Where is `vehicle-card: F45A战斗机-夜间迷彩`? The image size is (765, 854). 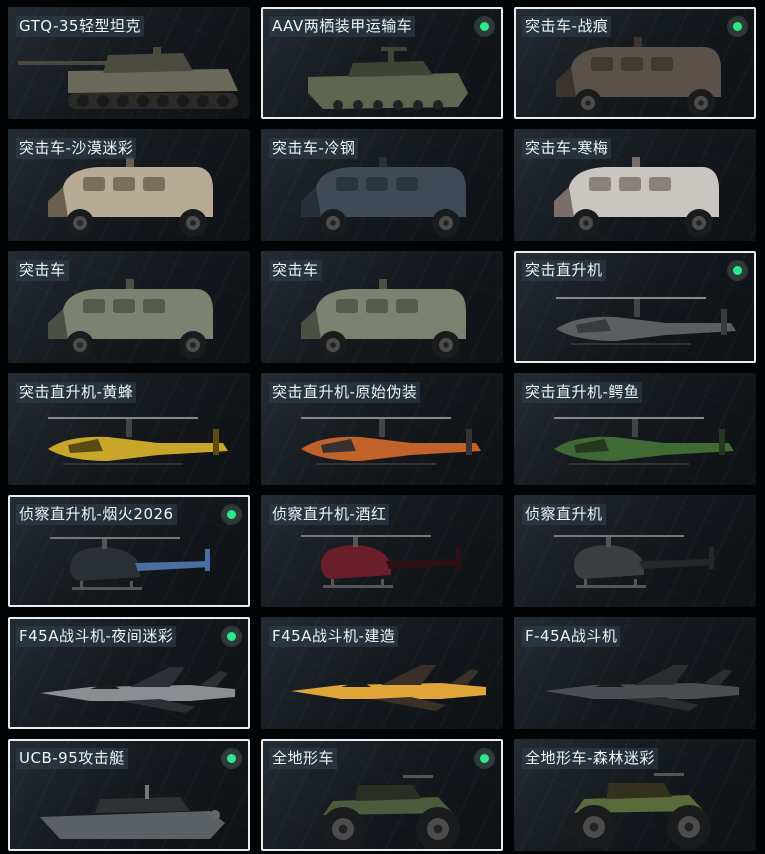
vehicle-card: F45A战斗机-夜间迷彩 is located at coordinates (129, 673).